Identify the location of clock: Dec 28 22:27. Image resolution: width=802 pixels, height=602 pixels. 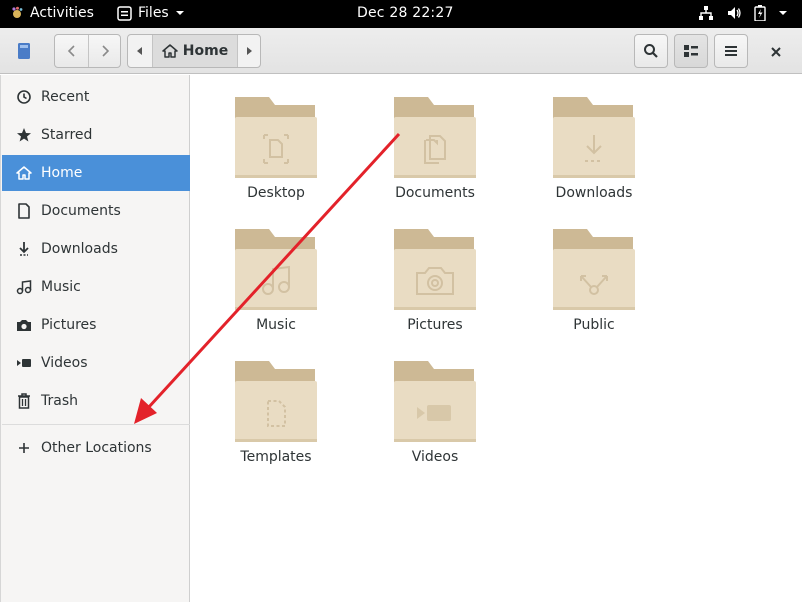
(405, 13).